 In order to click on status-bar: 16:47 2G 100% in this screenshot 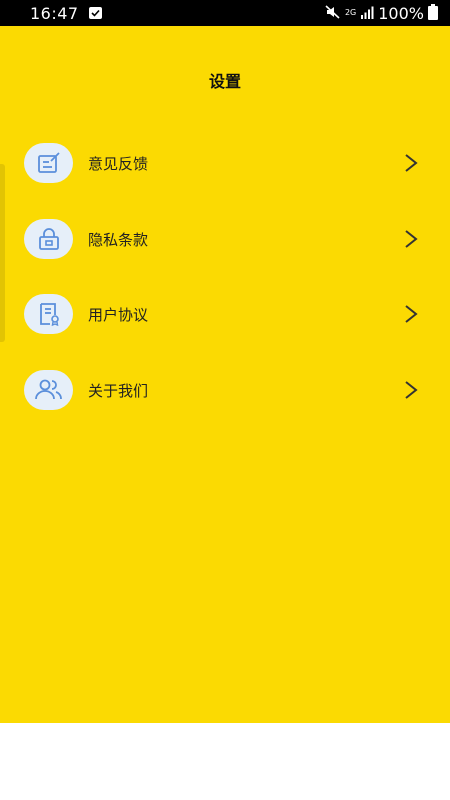, I will do `click(225, 13)`.